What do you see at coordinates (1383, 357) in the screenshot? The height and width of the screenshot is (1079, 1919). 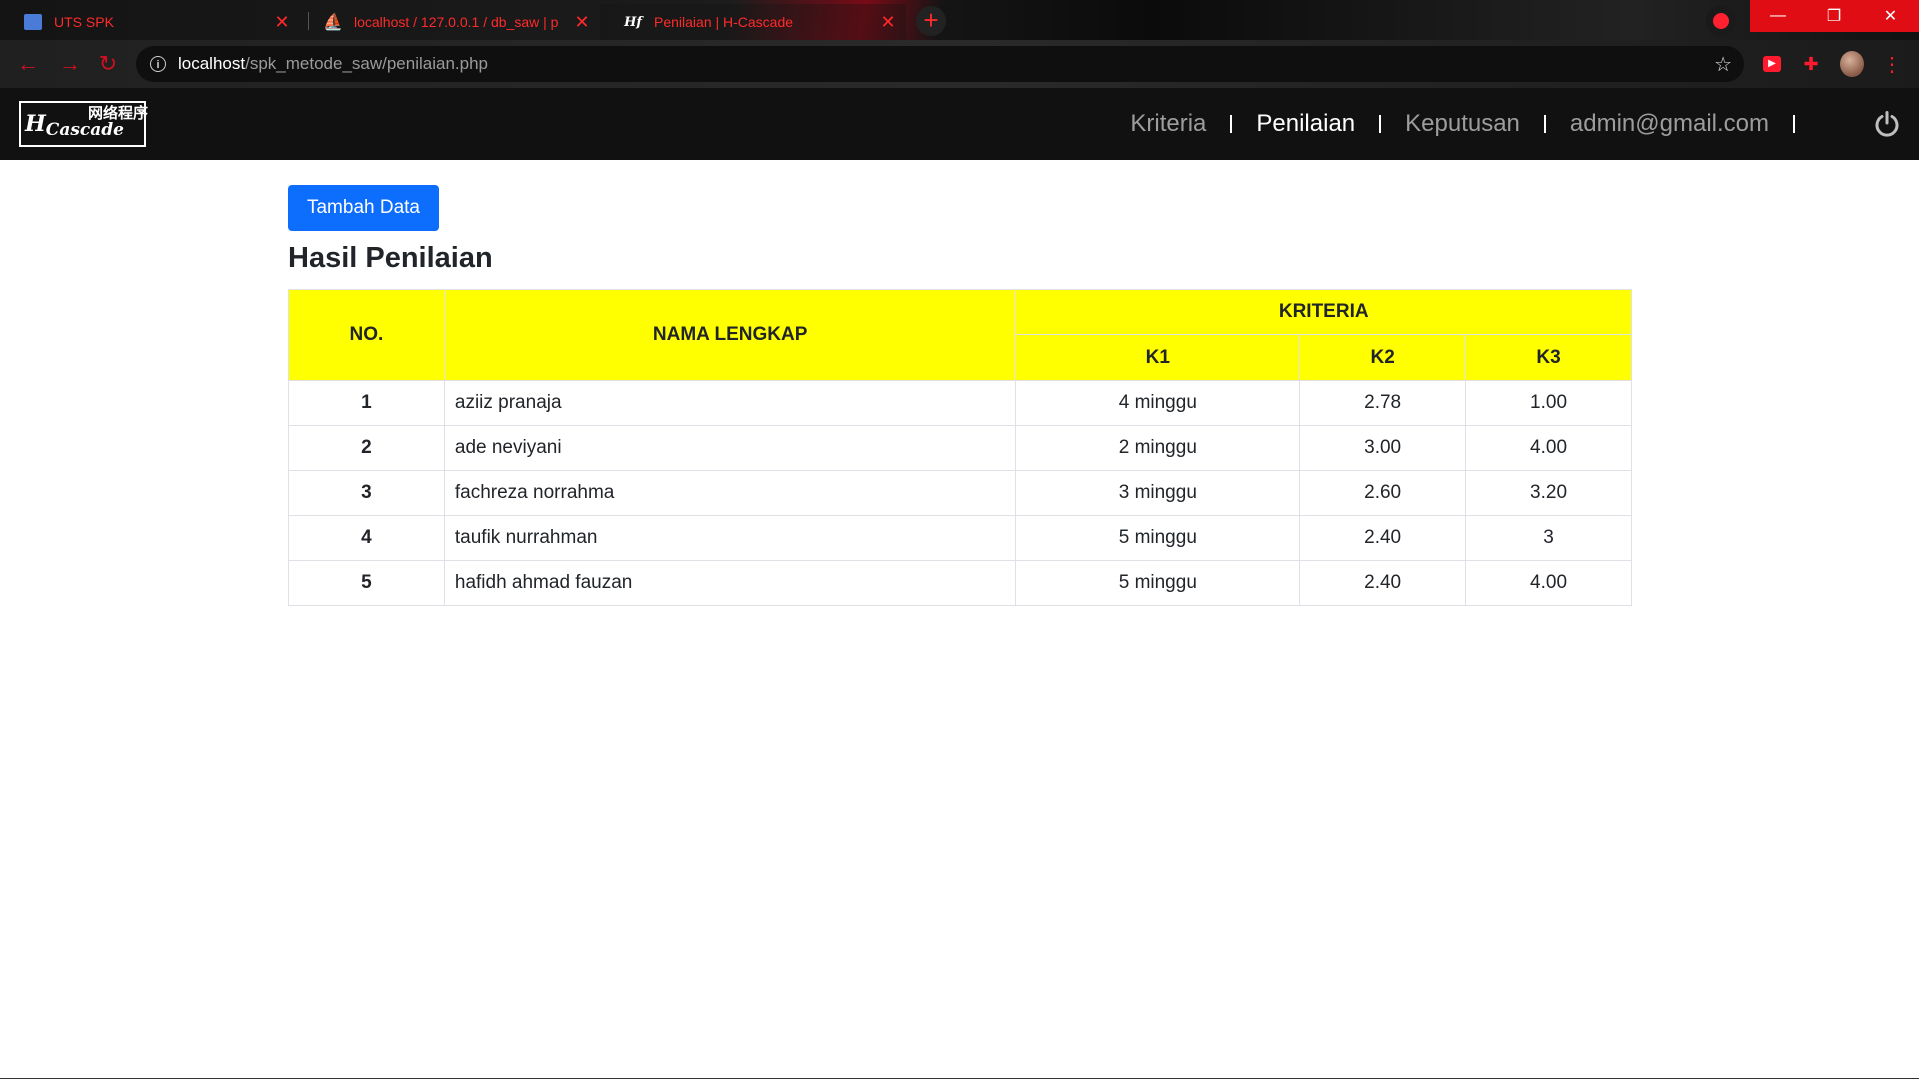 I see `header-k2: K2` at bounding box center [1383, 357].